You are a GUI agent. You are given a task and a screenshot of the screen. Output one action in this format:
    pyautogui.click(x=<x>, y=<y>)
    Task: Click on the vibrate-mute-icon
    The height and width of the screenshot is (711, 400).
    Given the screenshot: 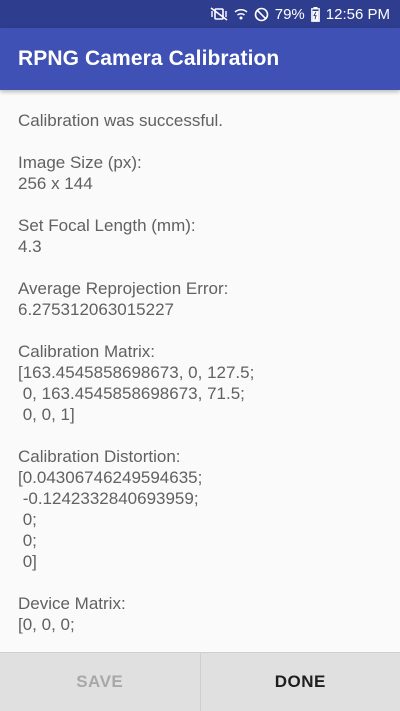 What is the action you would take?
    pyautogui.click(x=219, y=14)
    